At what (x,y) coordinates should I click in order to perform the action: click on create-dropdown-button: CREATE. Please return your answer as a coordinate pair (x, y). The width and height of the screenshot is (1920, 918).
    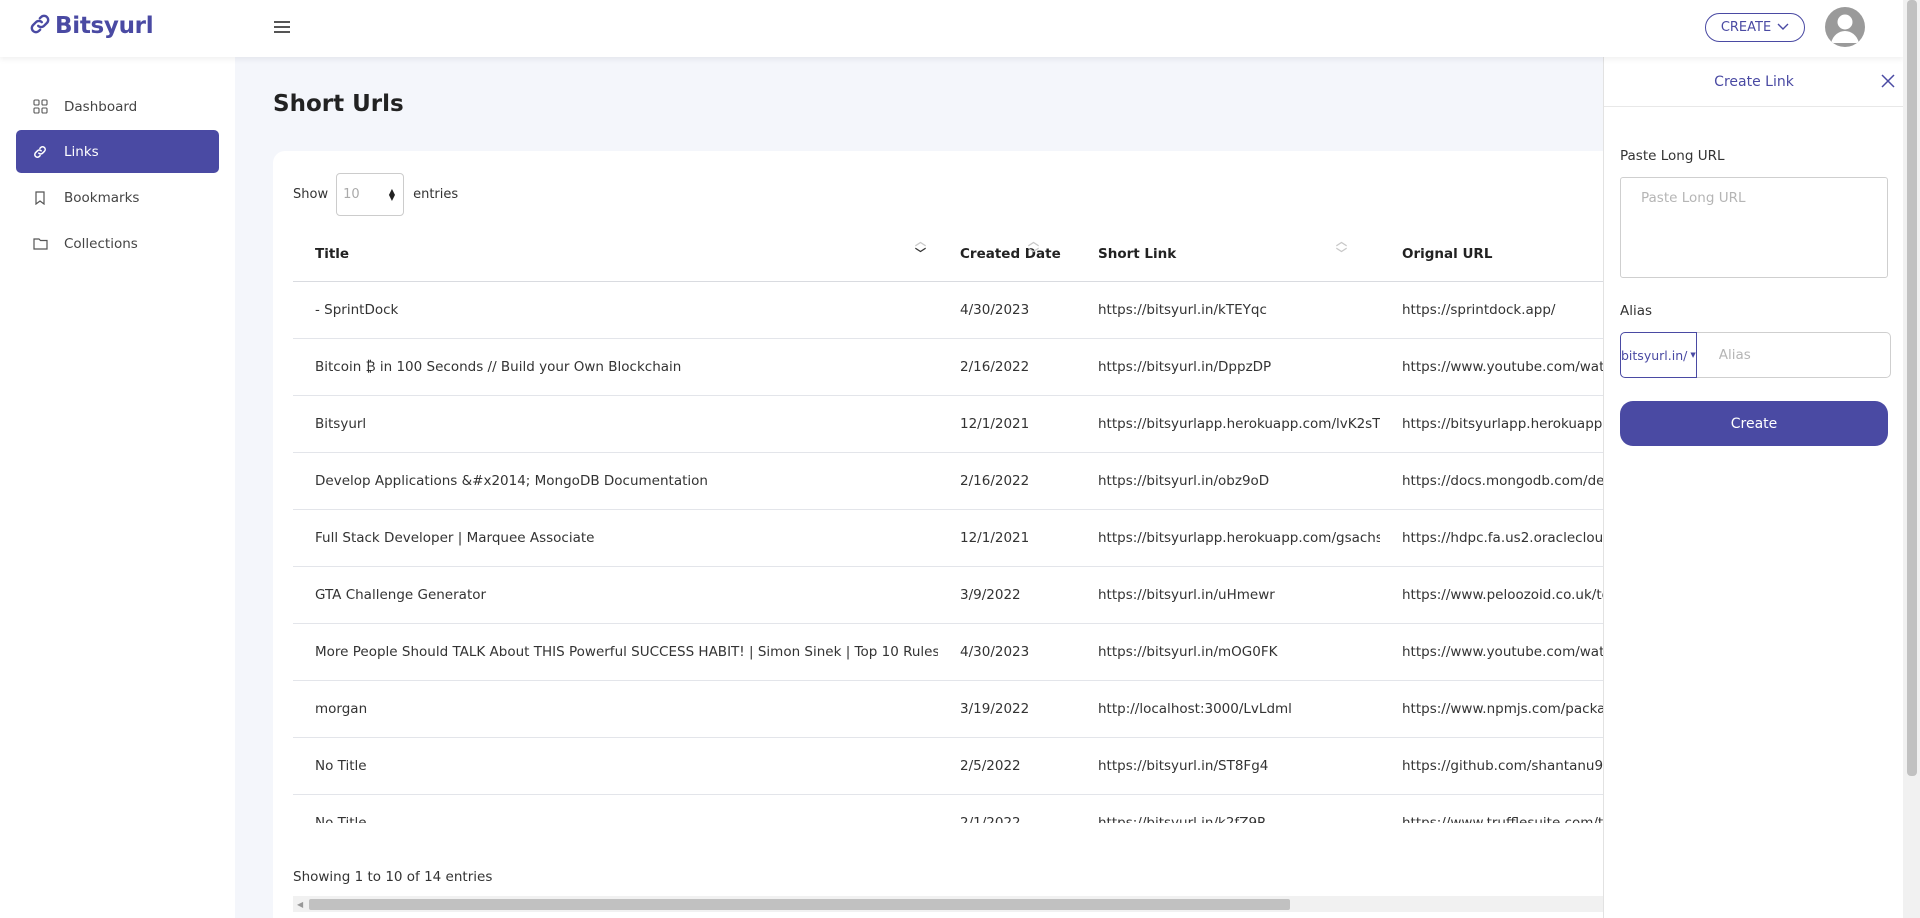
    Looking at the image, I should click on (1755, 27).